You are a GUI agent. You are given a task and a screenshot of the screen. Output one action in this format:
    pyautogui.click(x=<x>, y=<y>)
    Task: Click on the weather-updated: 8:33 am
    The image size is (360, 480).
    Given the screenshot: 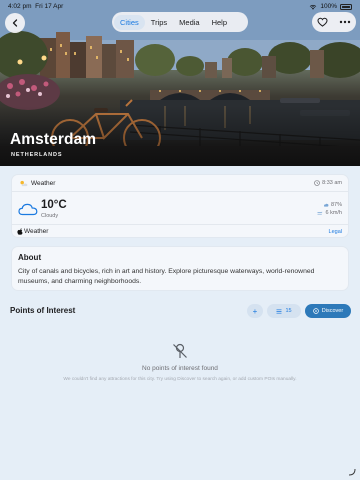 What is the action you would take?
    pyautogui.click(x=328, y=183)
    